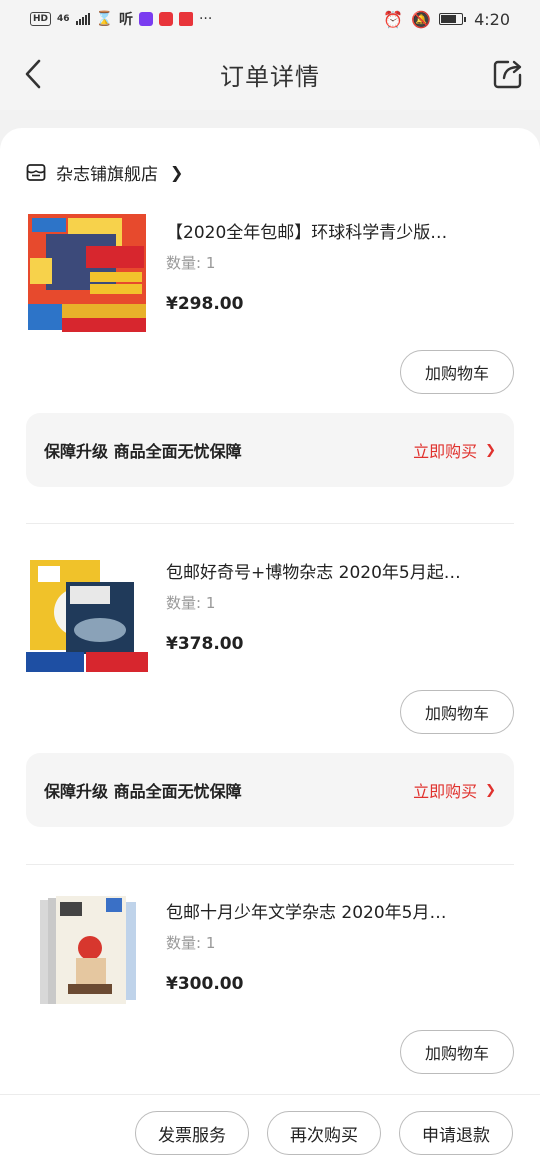 This screenshot has height=1170, width=540. What do you see at coordinates (104, 19) in the screenshot?
I see `hourglass-icon: ⌛` at bounding box center [104, 19].